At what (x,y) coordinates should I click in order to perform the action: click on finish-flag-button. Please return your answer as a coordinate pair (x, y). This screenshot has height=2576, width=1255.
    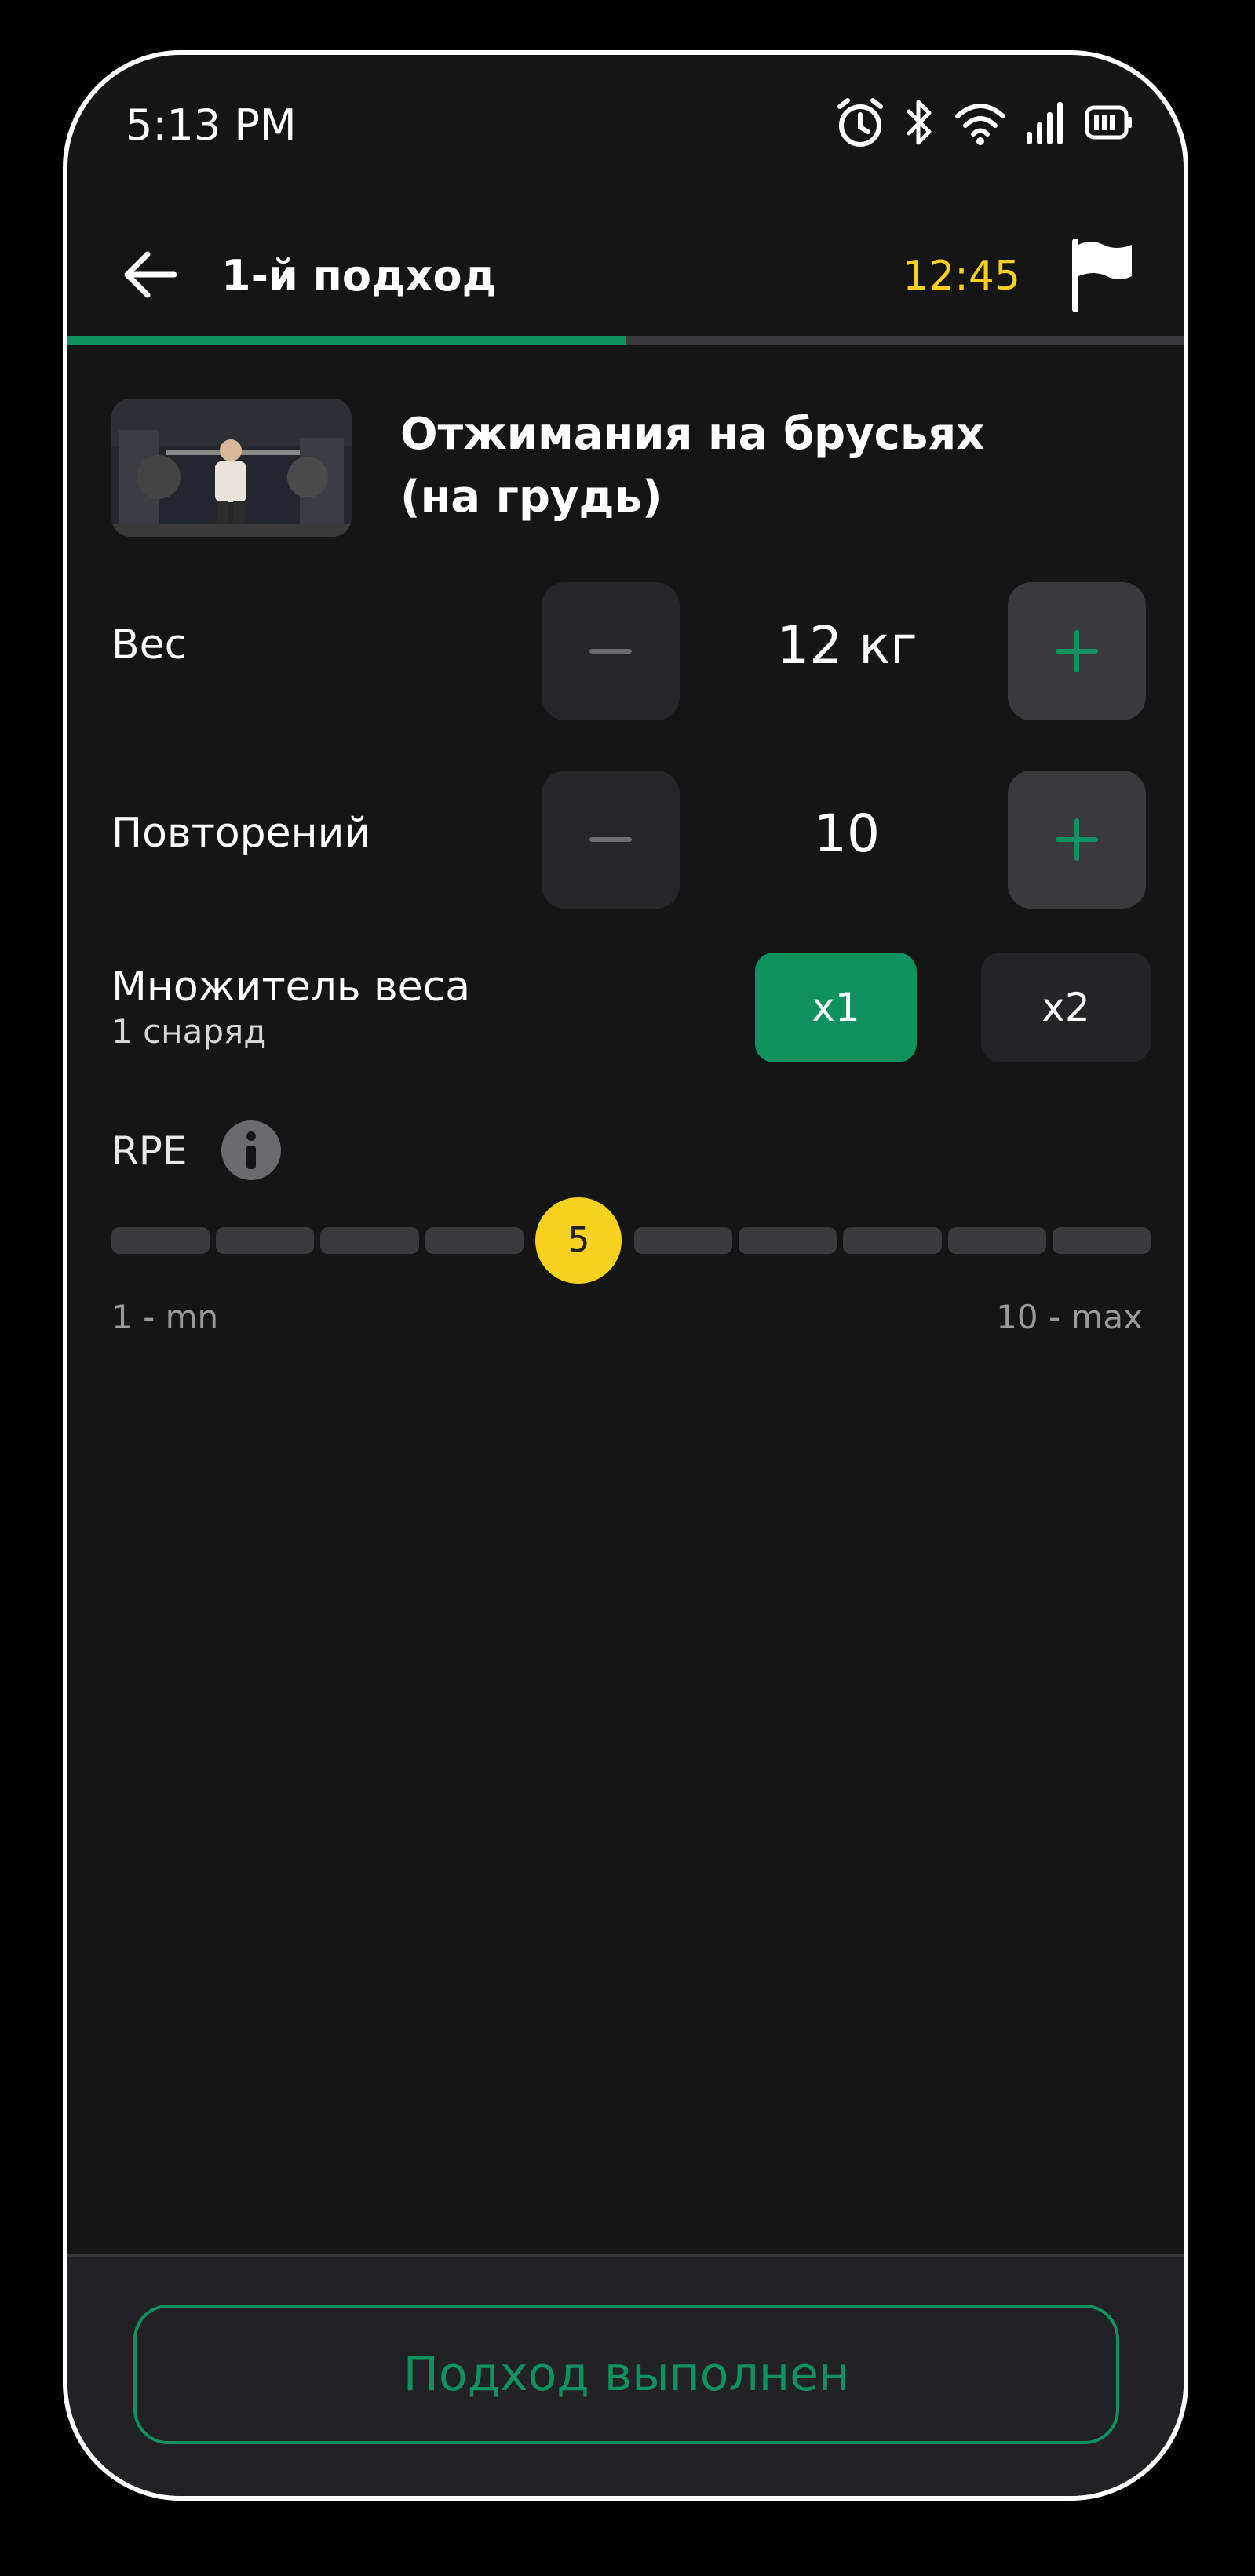
    Looking at the image, I should click on (1102, 274).